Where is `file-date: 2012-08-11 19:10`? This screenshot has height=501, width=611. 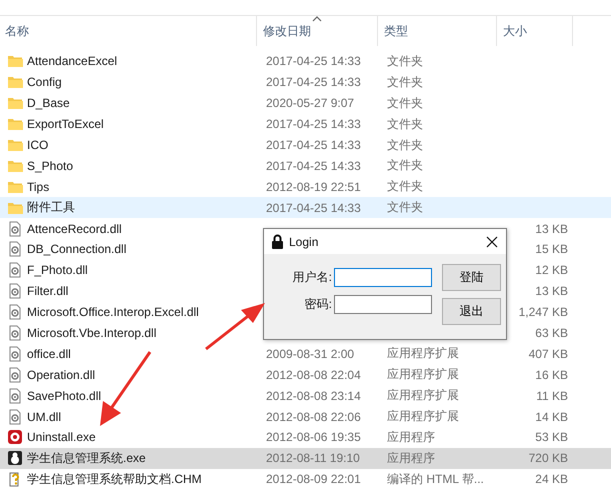
file-date: 2012-08-11 19:10 is located at coordinates (313, 458).